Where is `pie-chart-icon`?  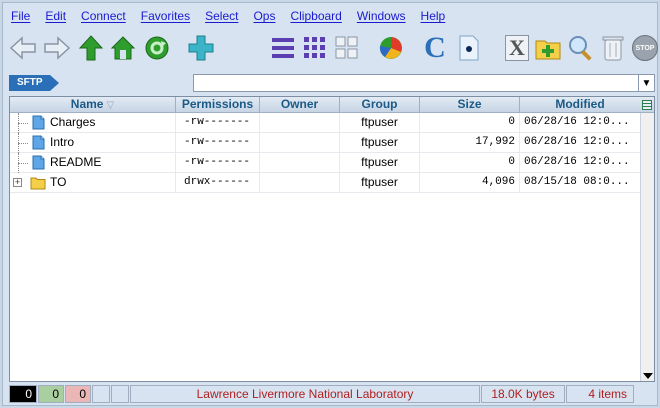
pie-chart-icon is located at coordinates (390, 48).